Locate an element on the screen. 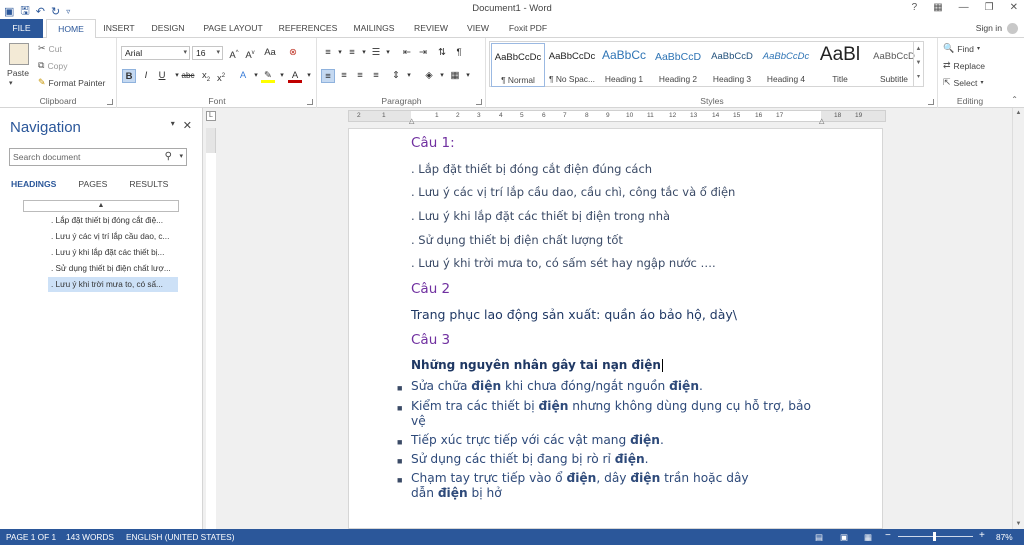  search-icon: ⚲ is located at coordinates (168, 157).